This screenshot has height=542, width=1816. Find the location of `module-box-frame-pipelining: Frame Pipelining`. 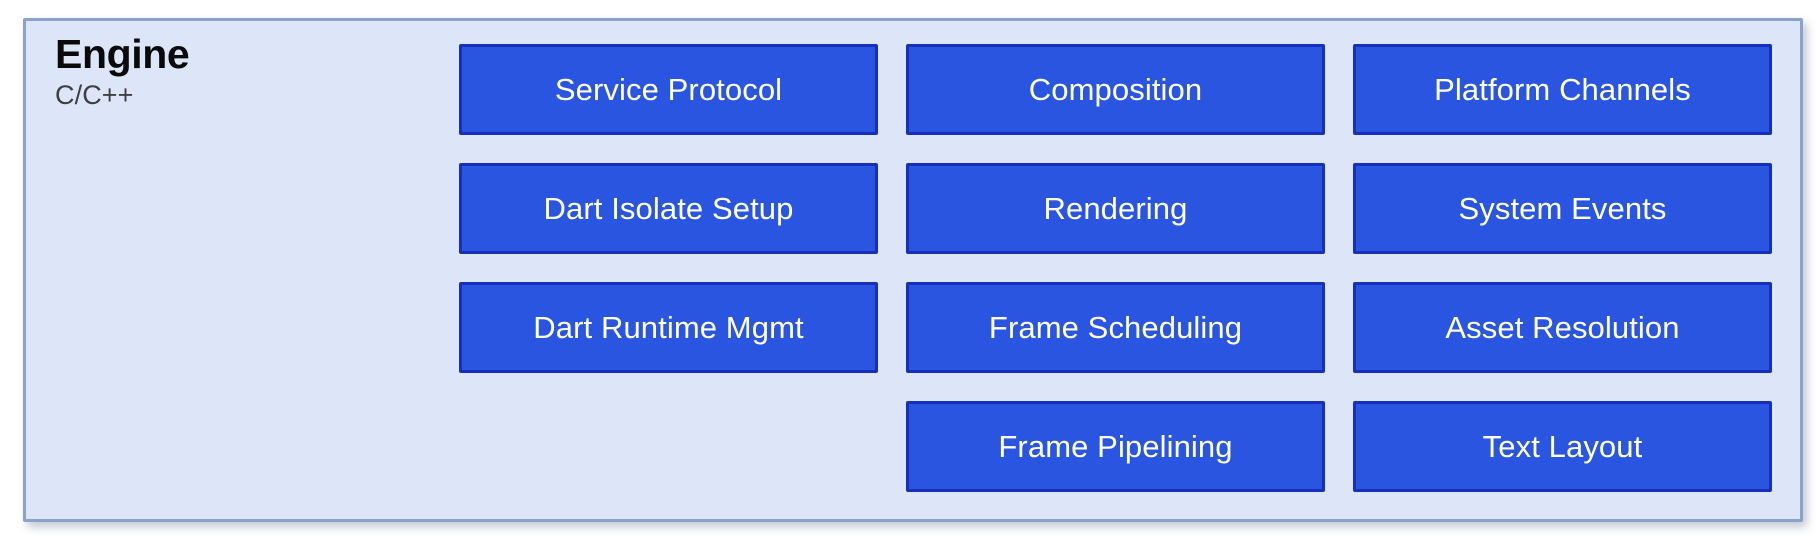

module-box-frame-pipelining: Frame Pipelining is located at coordinates (1115, 446).